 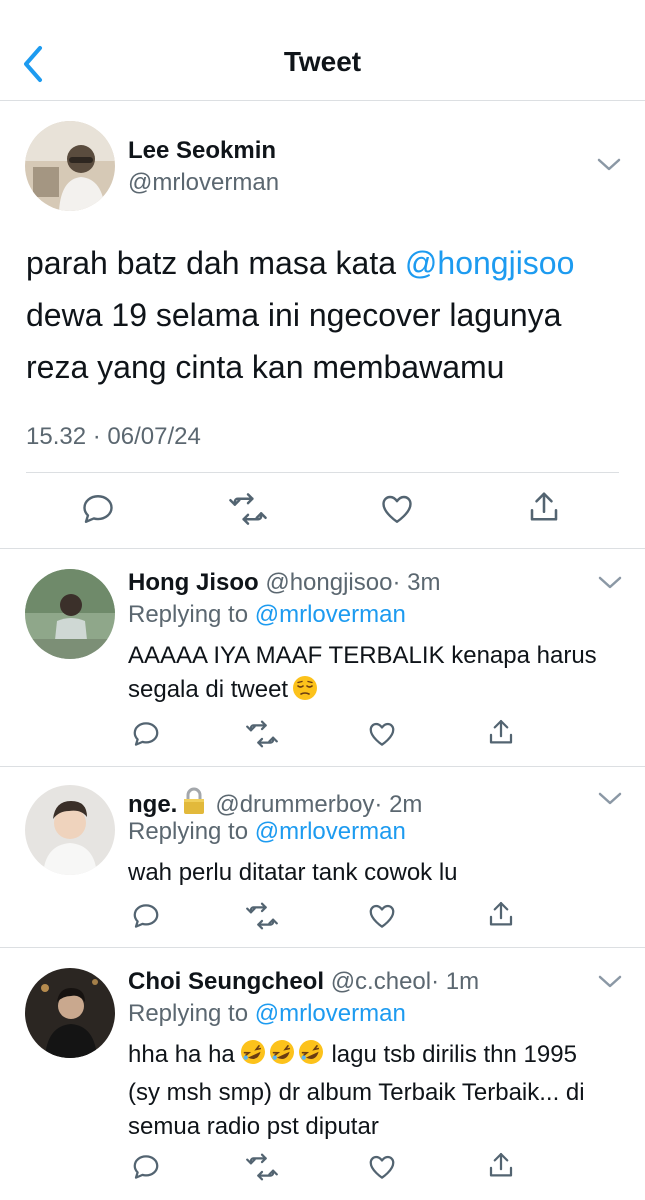 What do you see at coordinates (202, 151) in the screenshot?
I see `author-name: Lee Seokmin` at bounding box center [202, 151].